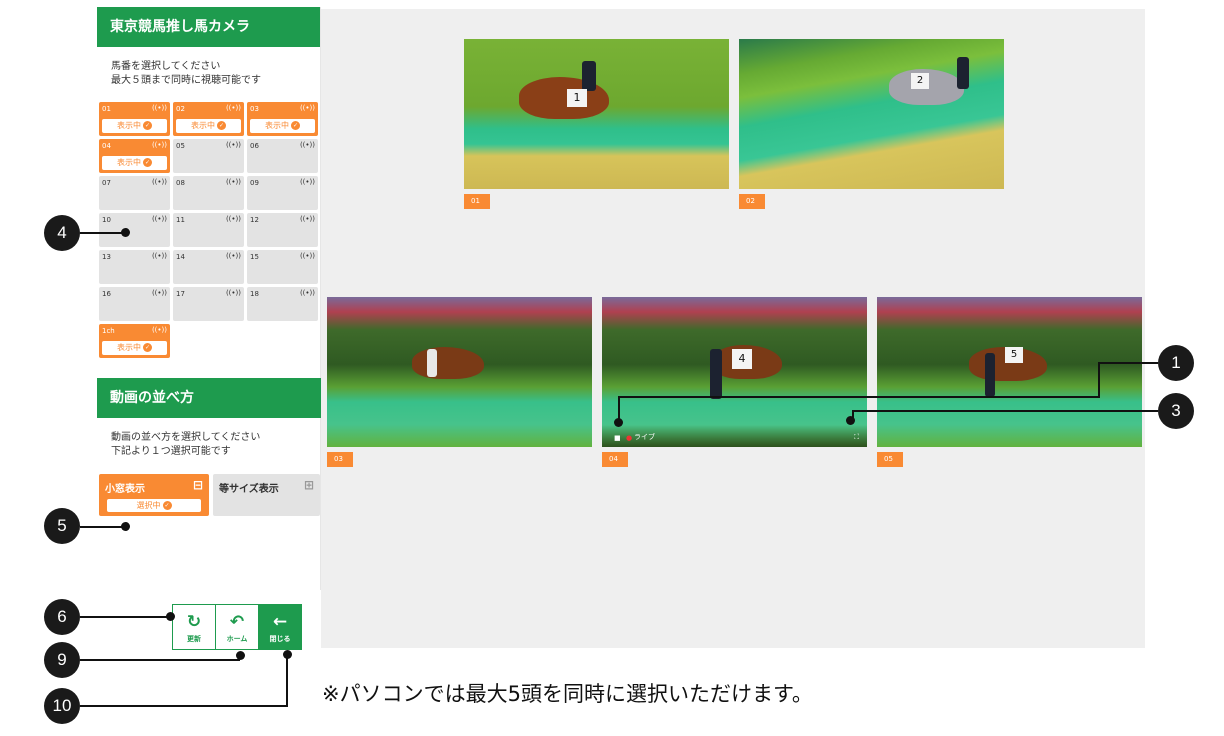  Describe the element at coordinates (180, 183) in the screenshot. I see `horse-number-label: 08` at that location.